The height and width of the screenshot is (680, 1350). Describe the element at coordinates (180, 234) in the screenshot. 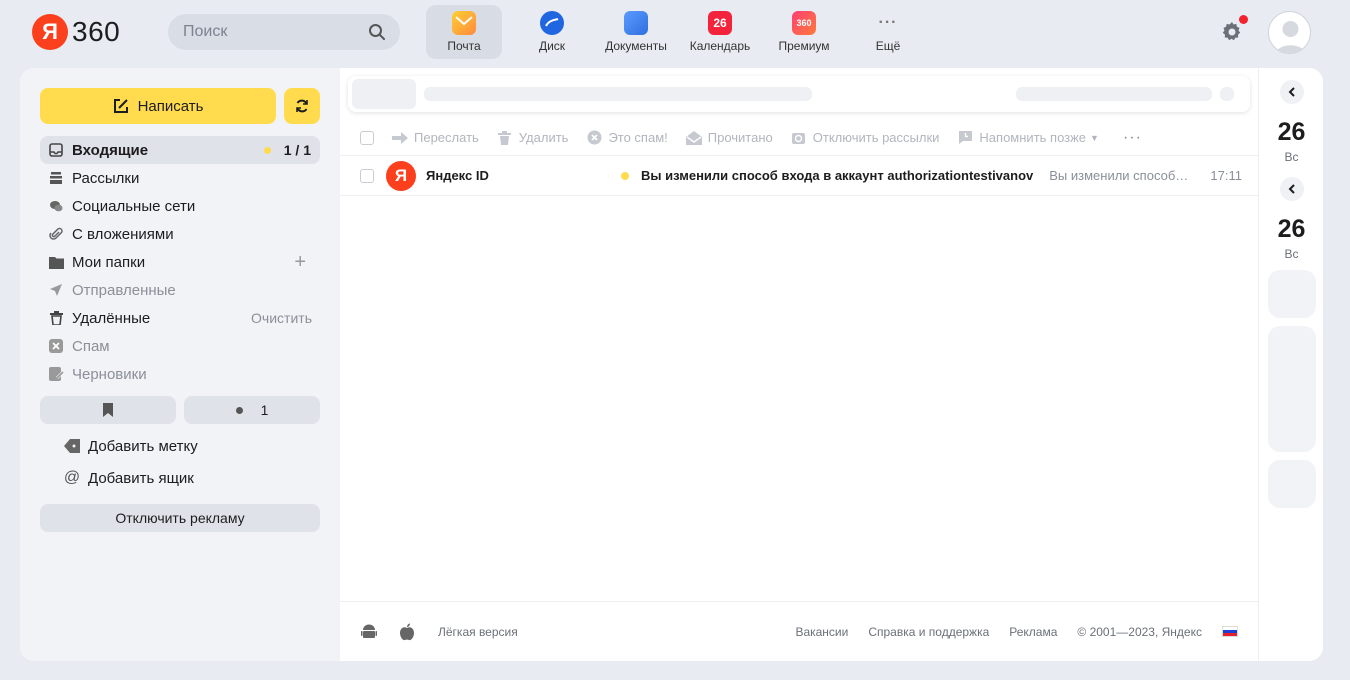

I see `folder-attachments: С вложениями` at that location.